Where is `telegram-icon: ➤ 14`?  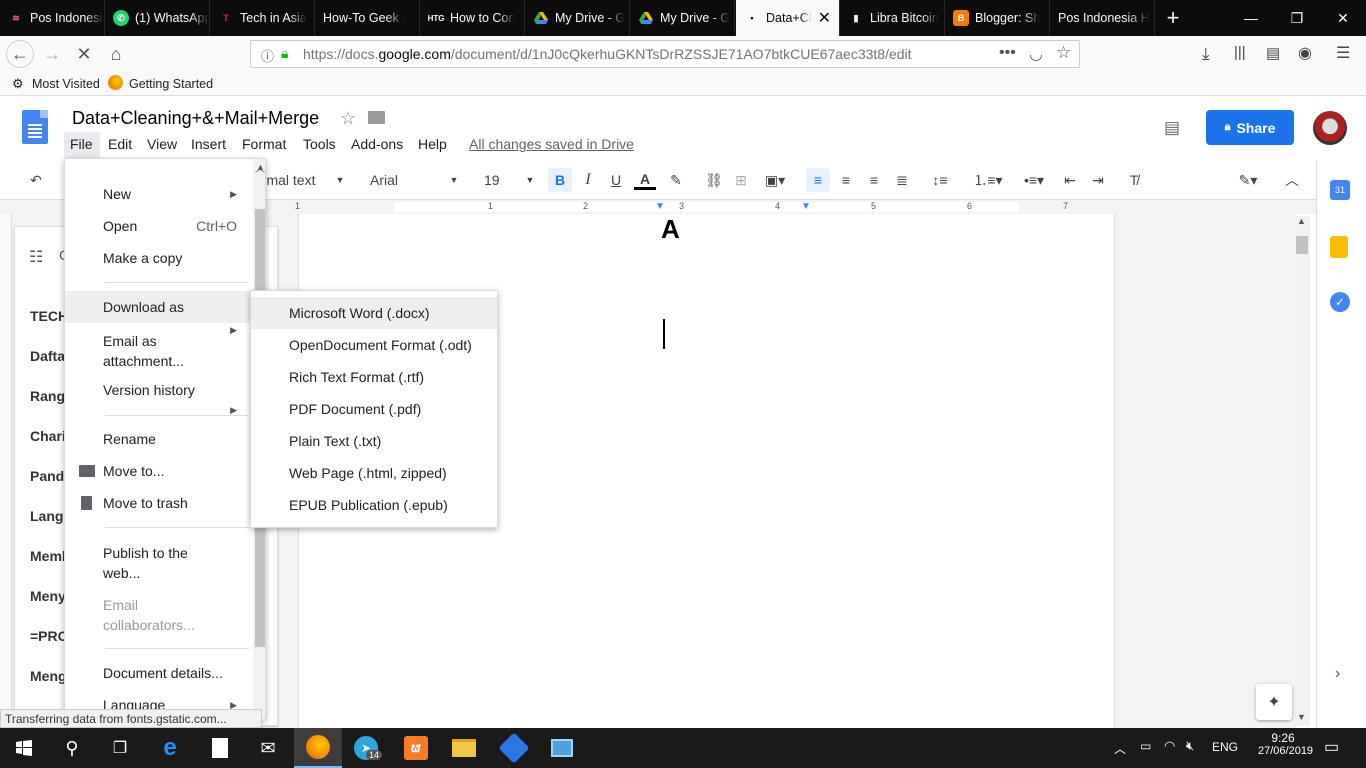 telegram-icon: ➤ 14 is located at coordinates (366, 748).